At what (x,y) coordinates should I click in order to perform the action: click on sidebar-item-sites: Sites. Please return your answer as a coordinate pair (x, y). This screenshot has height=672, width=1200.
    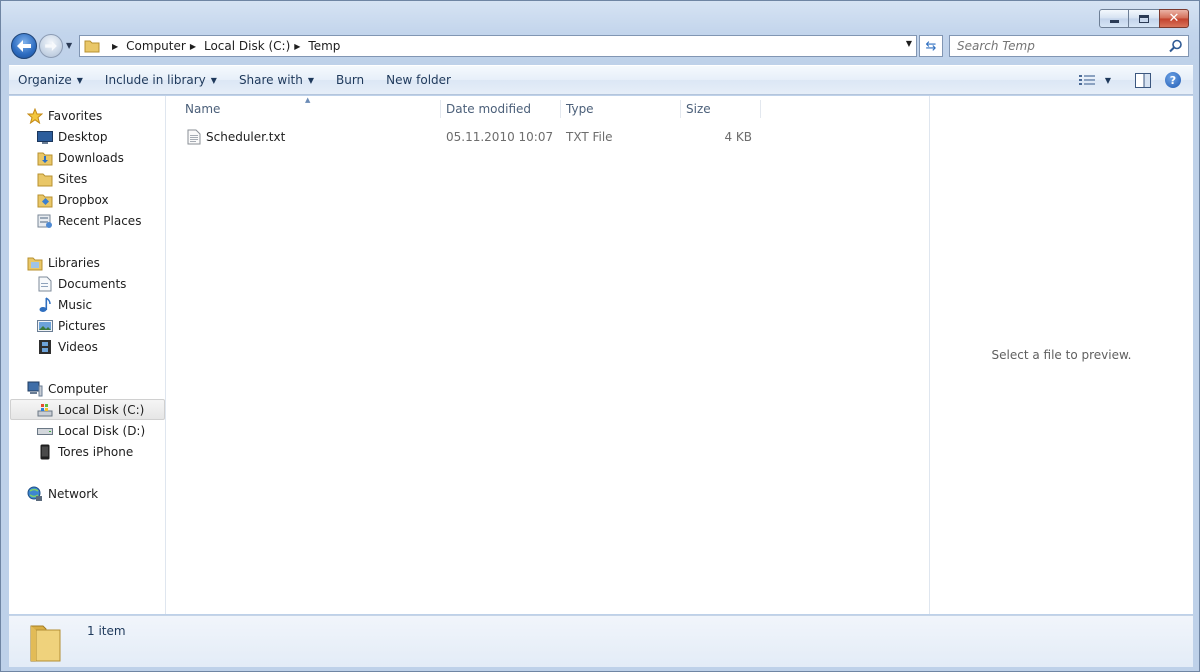
    Looking at the image, I should click on (62, 178).